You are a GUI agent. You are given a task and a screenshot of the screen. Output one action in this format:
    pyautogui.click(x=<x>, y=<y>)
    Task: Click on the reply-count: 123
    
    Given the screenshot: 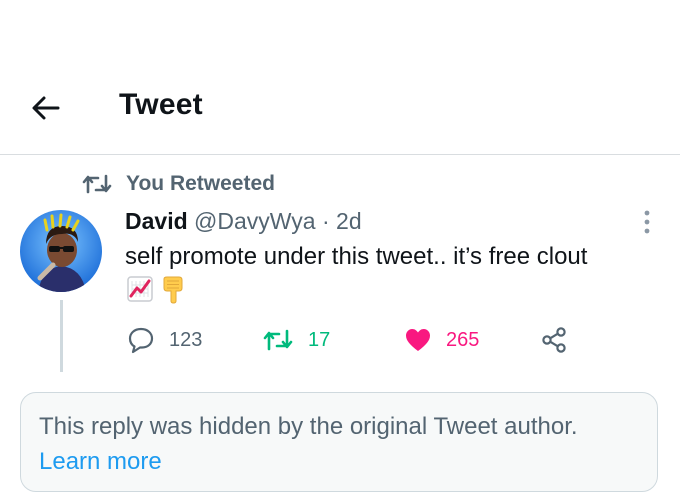 What is the action you would take?
    pyautogui.click(x=186, y=339)
    